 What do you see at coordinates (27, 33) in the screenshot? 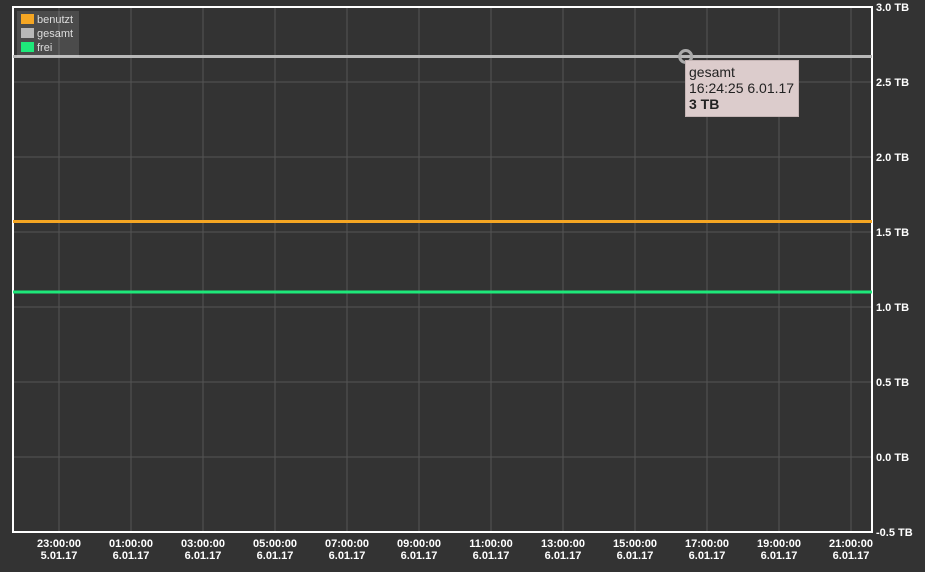
I see `legend-swatch-gesamt` at bounding box center [27, 33].